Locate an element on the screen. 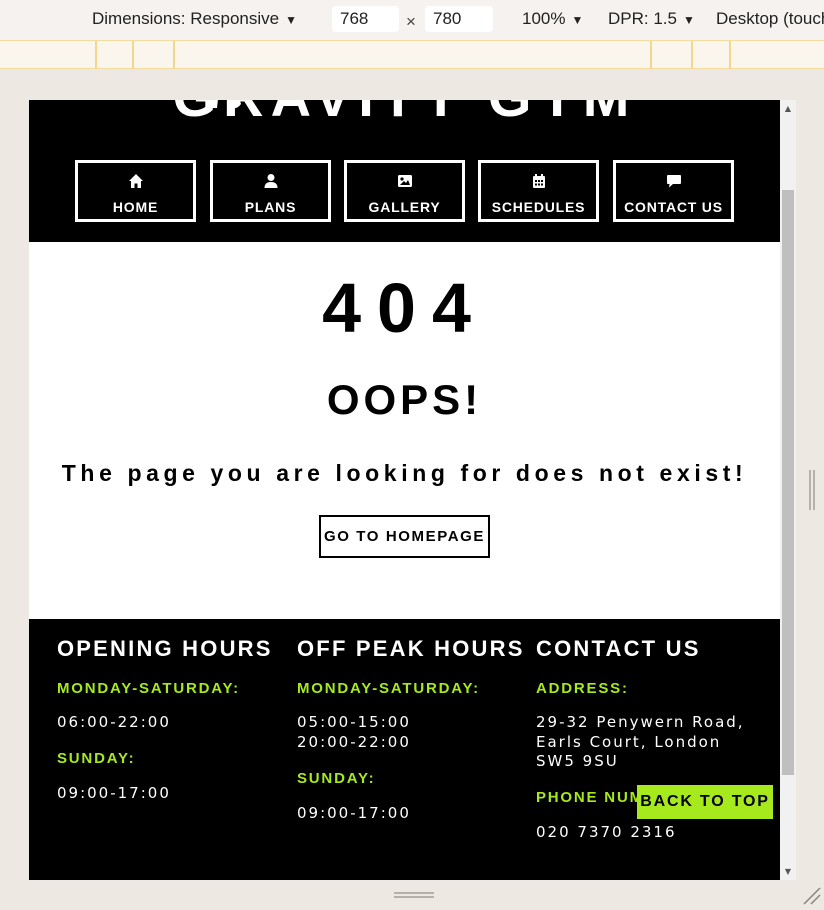  opening-weekday-hours: 06:00-22:00 is located at coordinates (114, 722).